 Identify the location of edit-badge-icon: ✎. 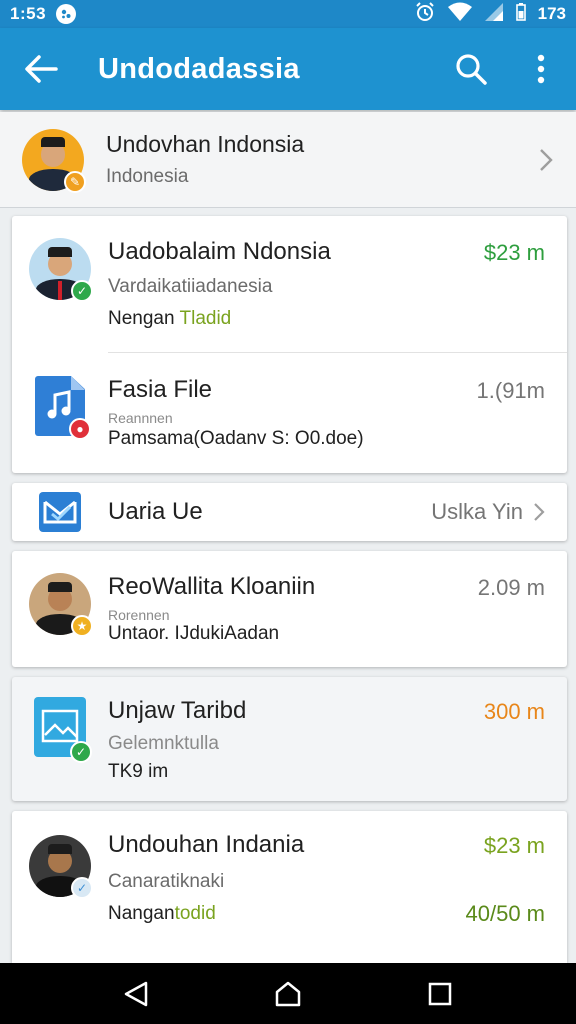
(75, 181).